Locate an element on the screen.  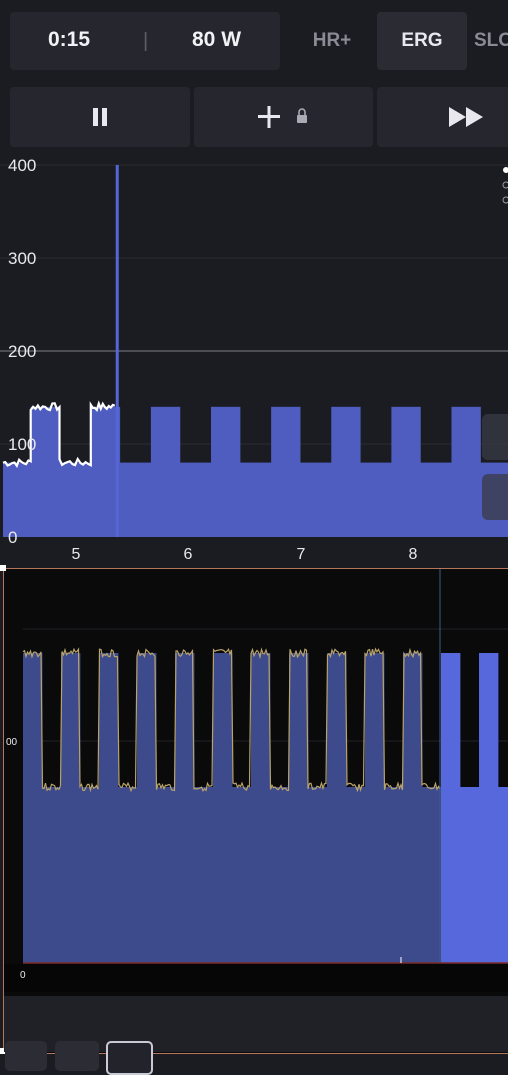
y-tick-label: 300 is located at coordinates (22, 258).